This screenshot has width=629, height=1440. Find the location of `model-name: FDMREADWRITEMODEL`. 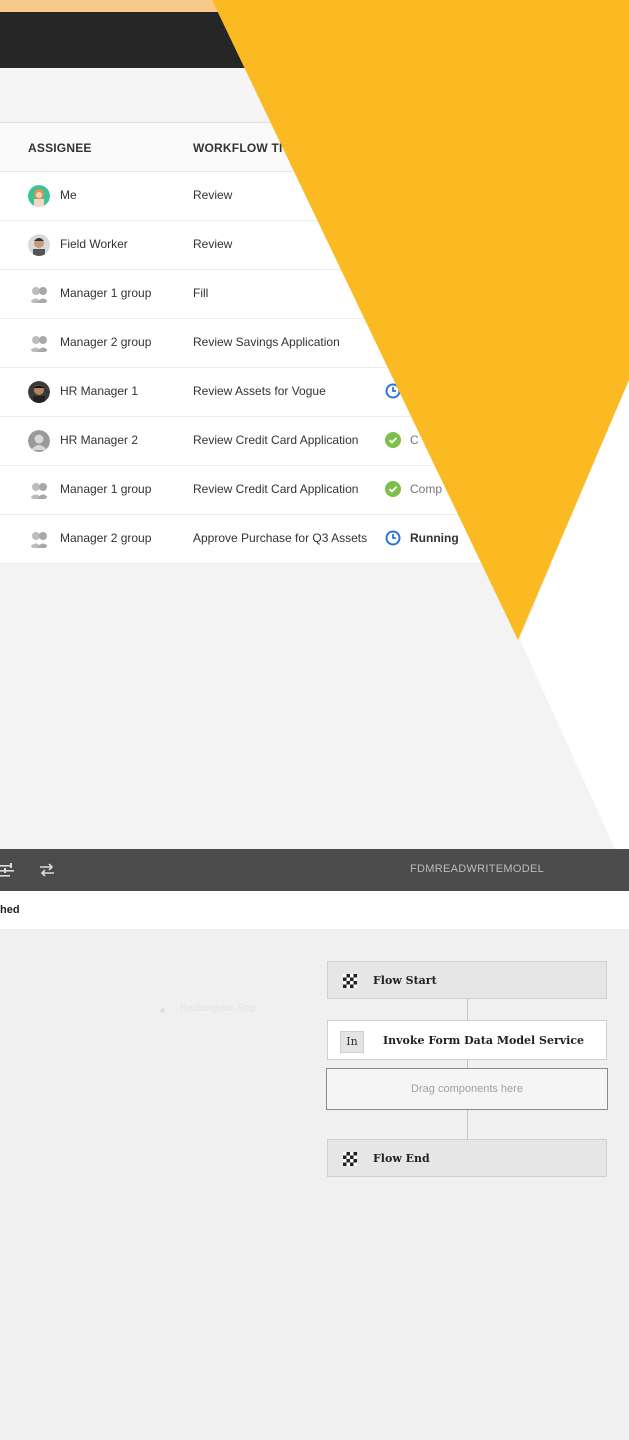

model-name: FDMREADWRITEMODEL is located at coordinates (477, 869).